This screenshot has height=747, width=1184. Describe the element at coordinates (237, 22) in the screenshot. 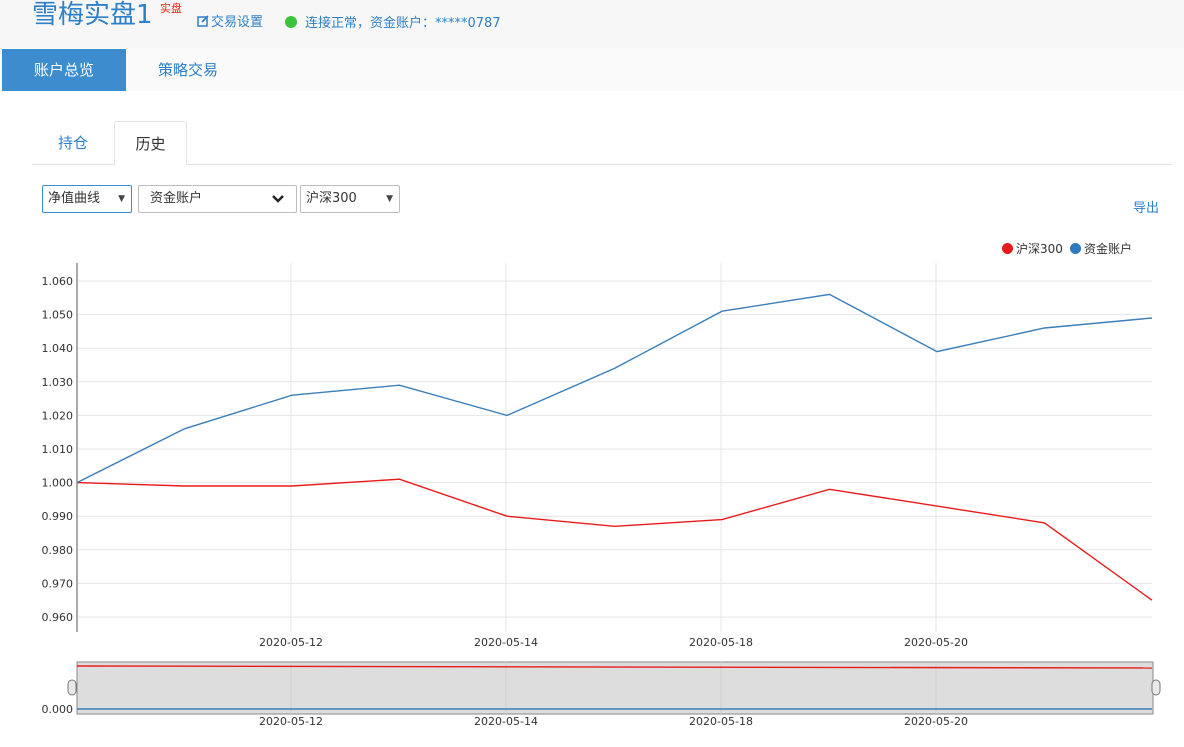

I see `trade-settings-label: 交易设置` at that location.